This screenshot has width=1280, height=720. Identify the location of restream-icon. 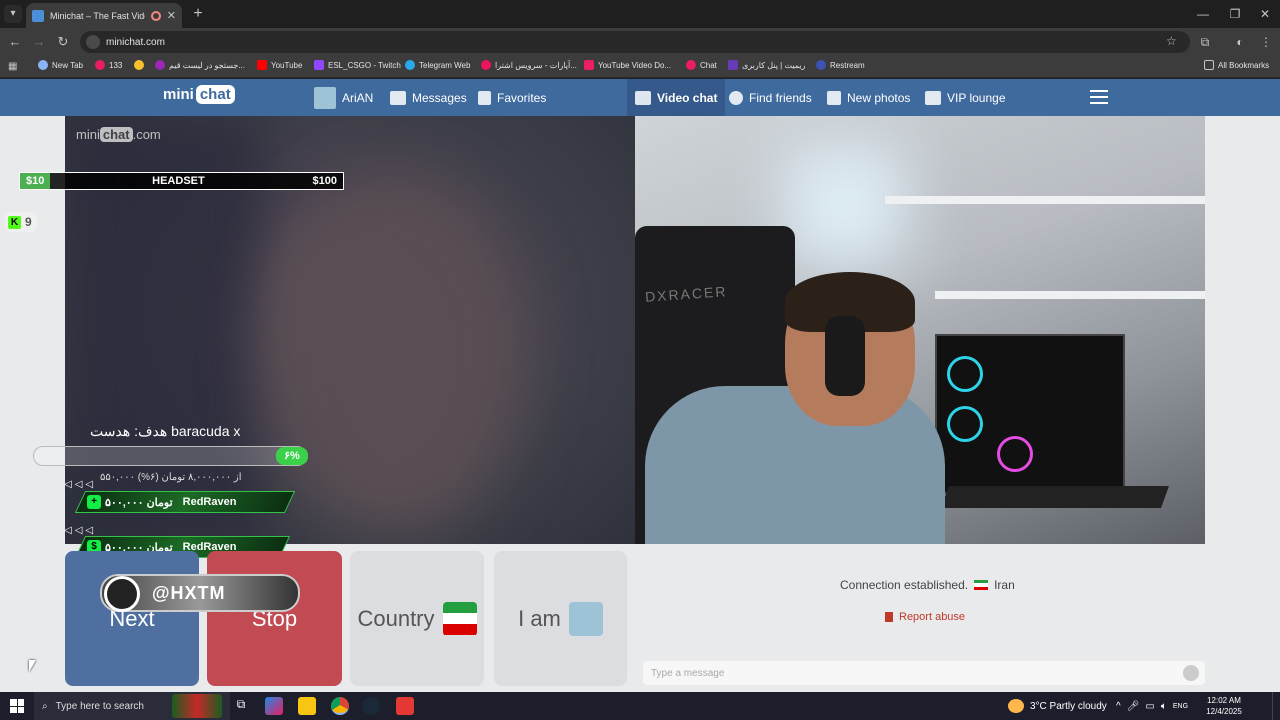
(821, 65).